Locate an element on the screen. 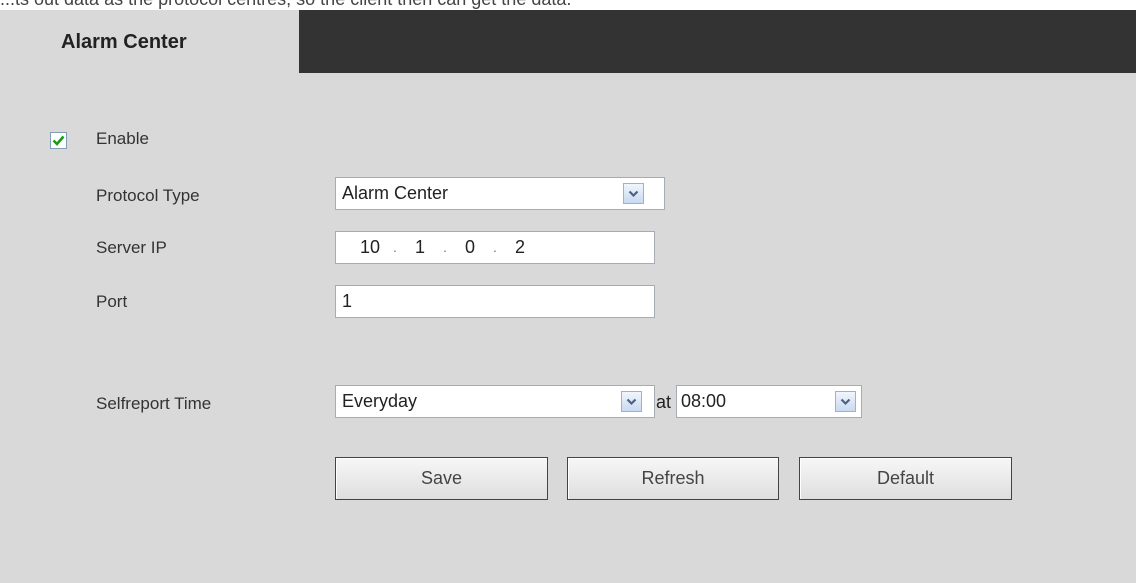  selfreport-day-select: Everyday is located at coordinates (495, 401).